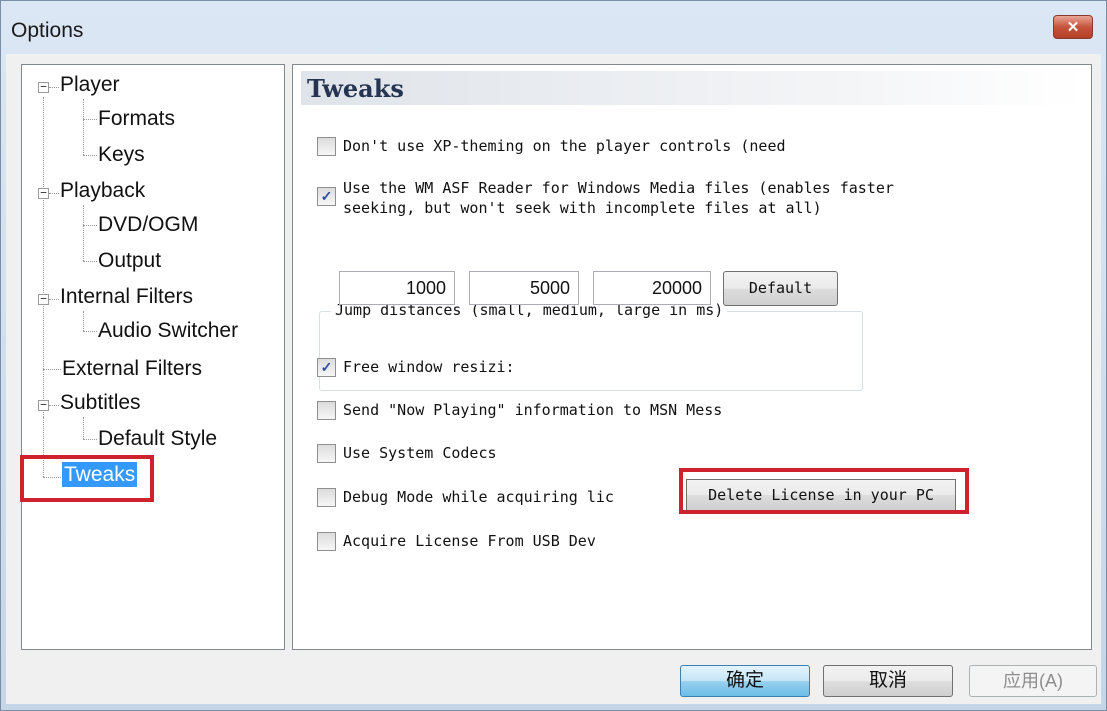  I want to click on tree-item-dvd-ogm: DVD/OGM, so click(148, 225).